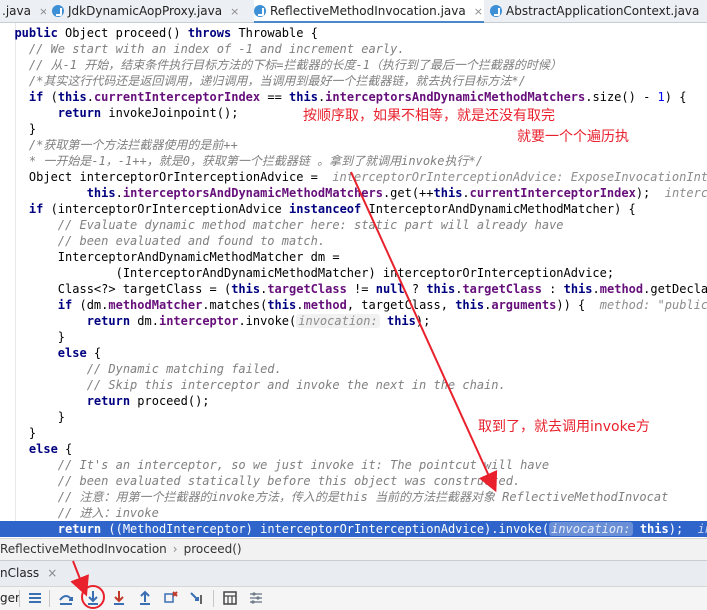 The width and height of the screenshot is (707, 610). Describe the element at coordinates (230, 598) in the screenshot. I see `evaluate-expression-icon` at that location.